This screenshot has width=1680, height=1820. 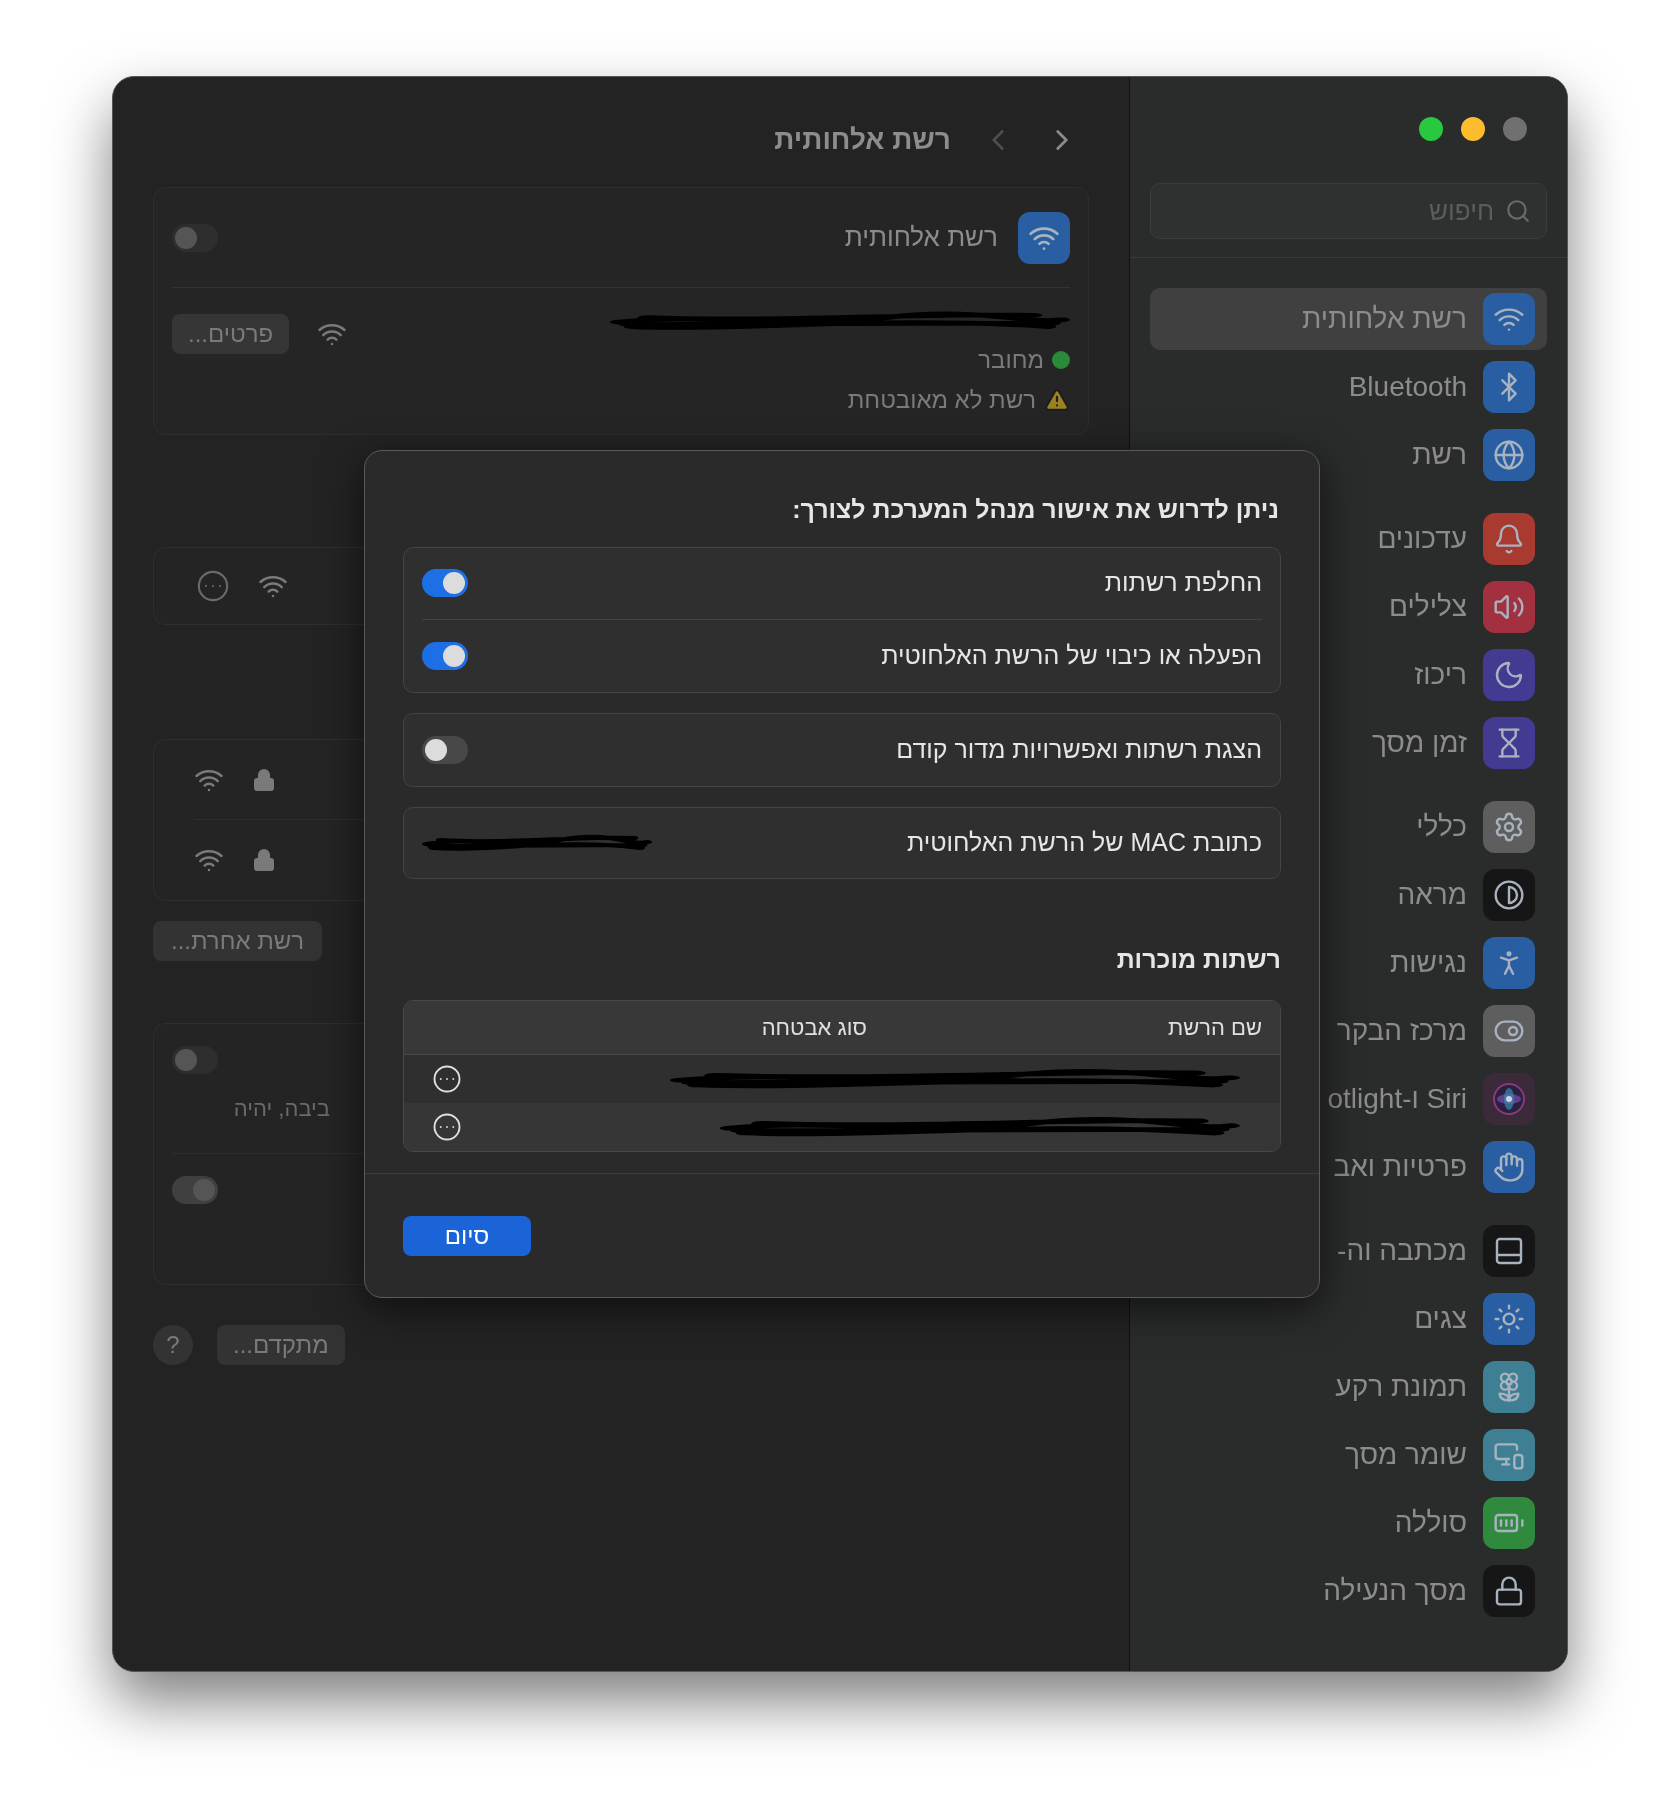 I want to click on option-label: החלפת רשתות, so click(x=1183, y=583).